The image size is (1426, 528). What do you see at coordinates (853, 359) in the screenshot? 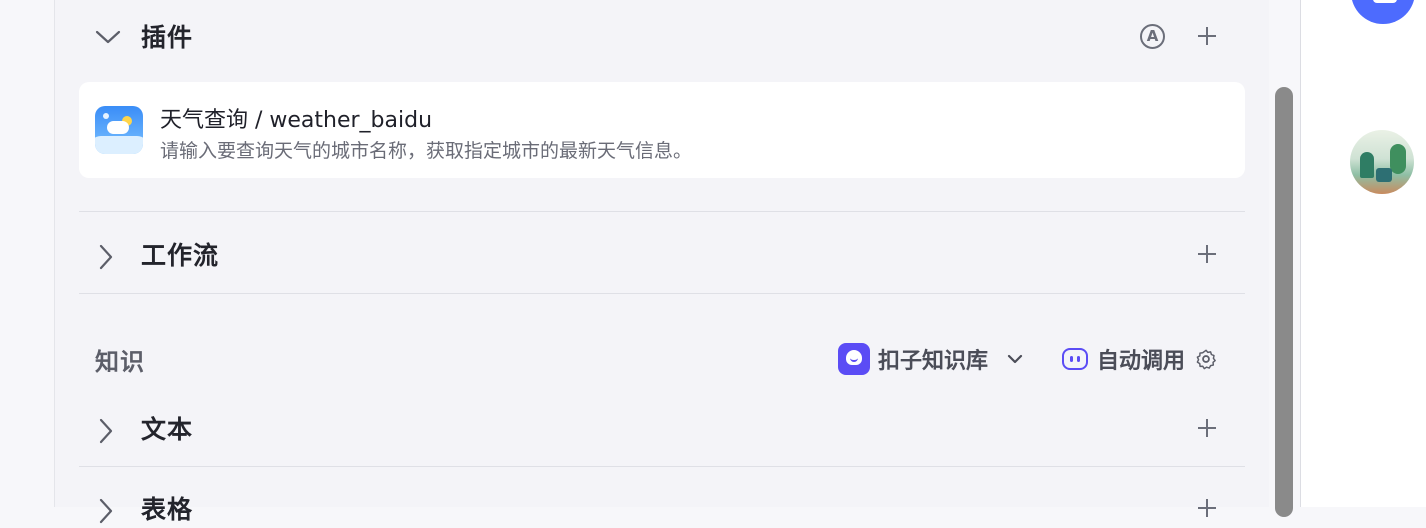
I see `knowledge-base-icon` at bounding box center [853, 359].